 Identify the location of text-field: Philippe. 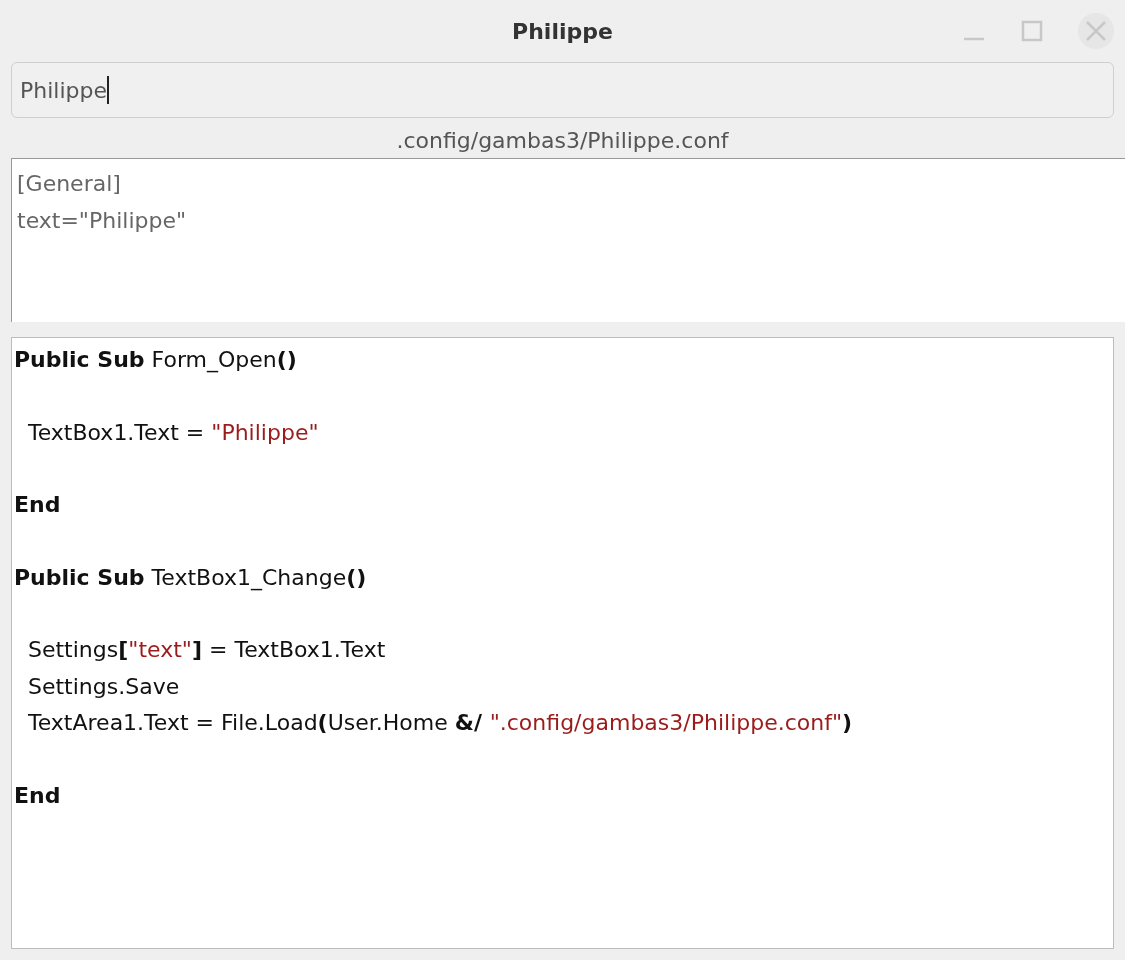
(562, 90).